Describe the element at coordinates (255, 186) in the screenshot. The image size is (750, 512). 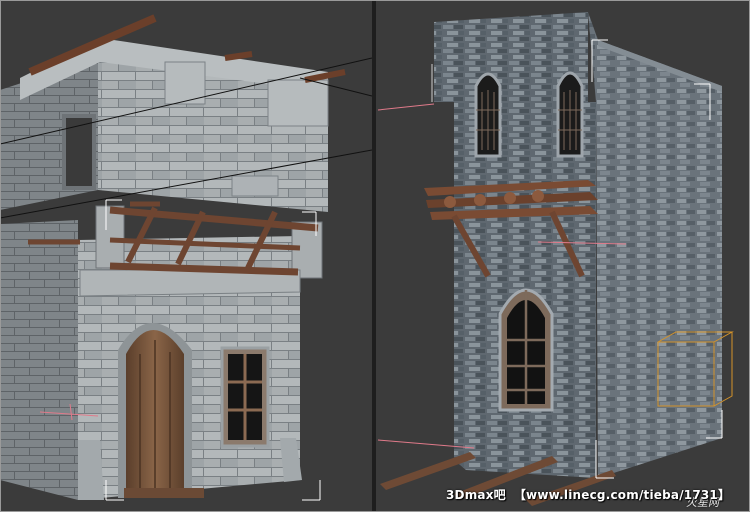
I see `stone-block` at that location.